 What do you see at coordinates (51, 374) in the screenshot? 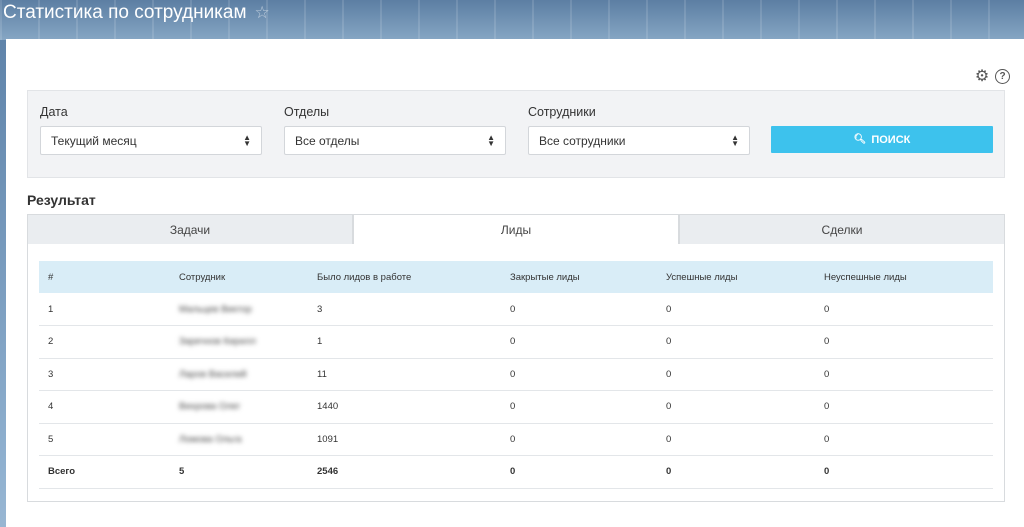
I see `cell-number: 3` at bounding box center [51, 374].